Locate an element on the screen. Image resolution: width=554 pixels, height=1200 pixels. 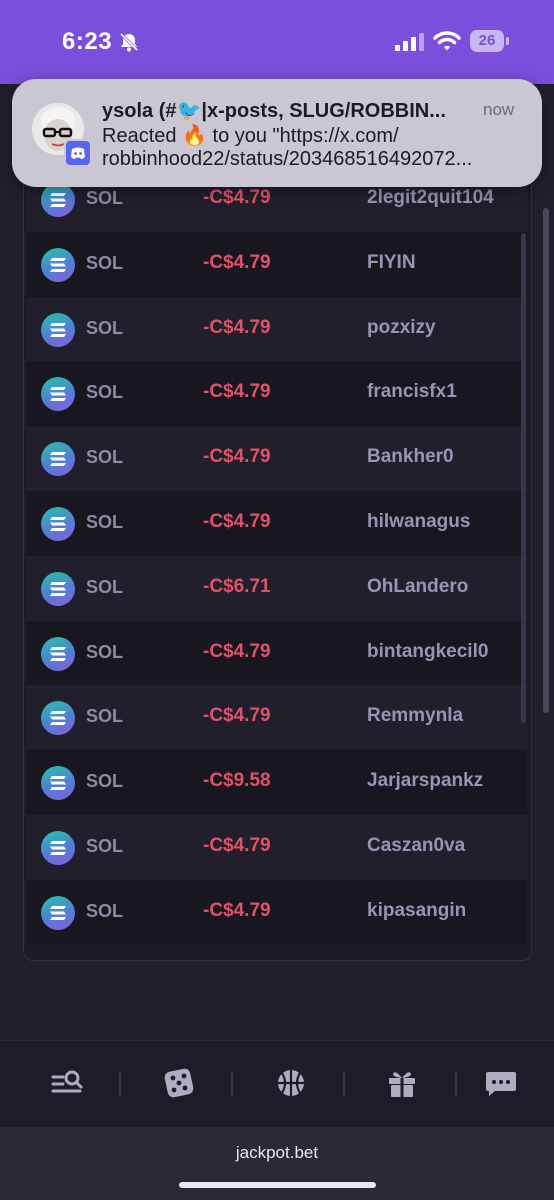
discord-icon is located at coordinates (78, 153).